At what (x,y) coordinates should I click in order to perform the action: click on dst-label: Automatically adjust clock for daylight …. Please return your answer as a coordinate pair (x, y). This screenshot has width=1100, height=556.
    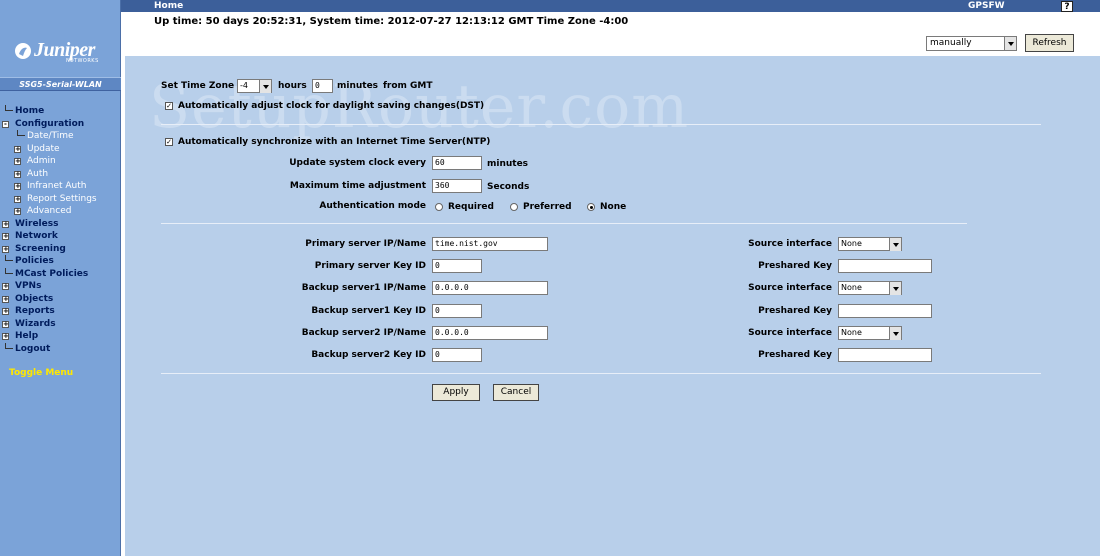
    Looking at the image, I should click on (331, 106).